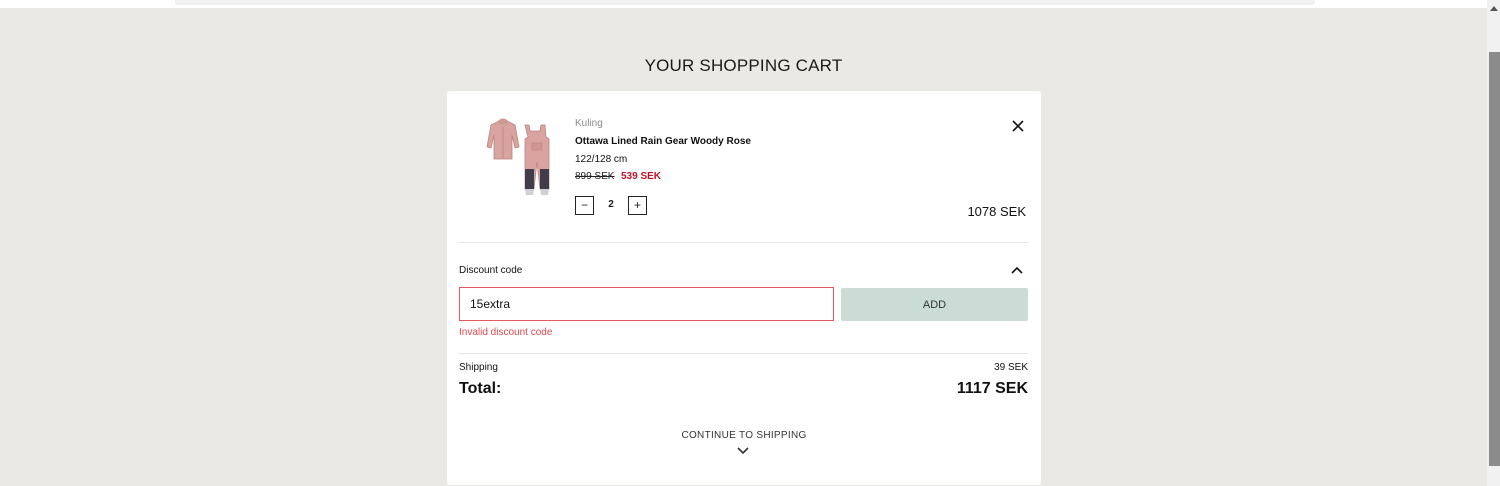 The image size is (1500, 486). I want to click on total-value: 1117 SEK, so click(992, 388).